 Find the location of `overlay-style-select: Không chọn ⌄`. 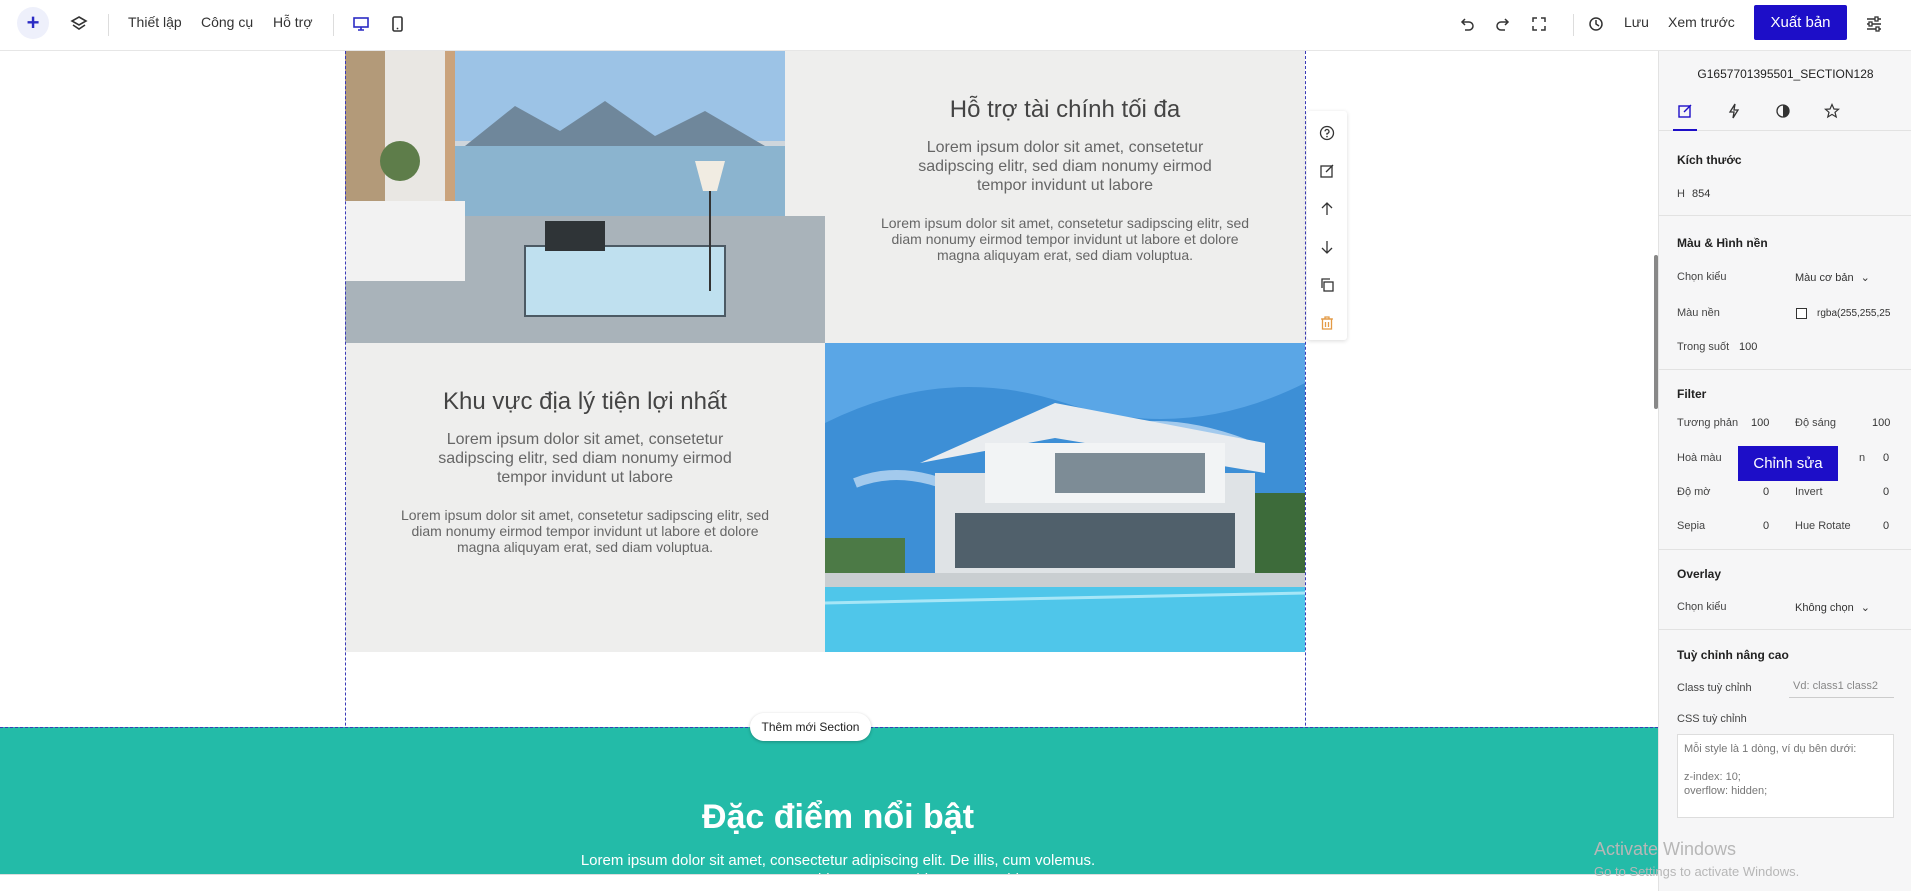

overlay-style-select: Không chọn ⌄ is located at coordinates (1832, 607).